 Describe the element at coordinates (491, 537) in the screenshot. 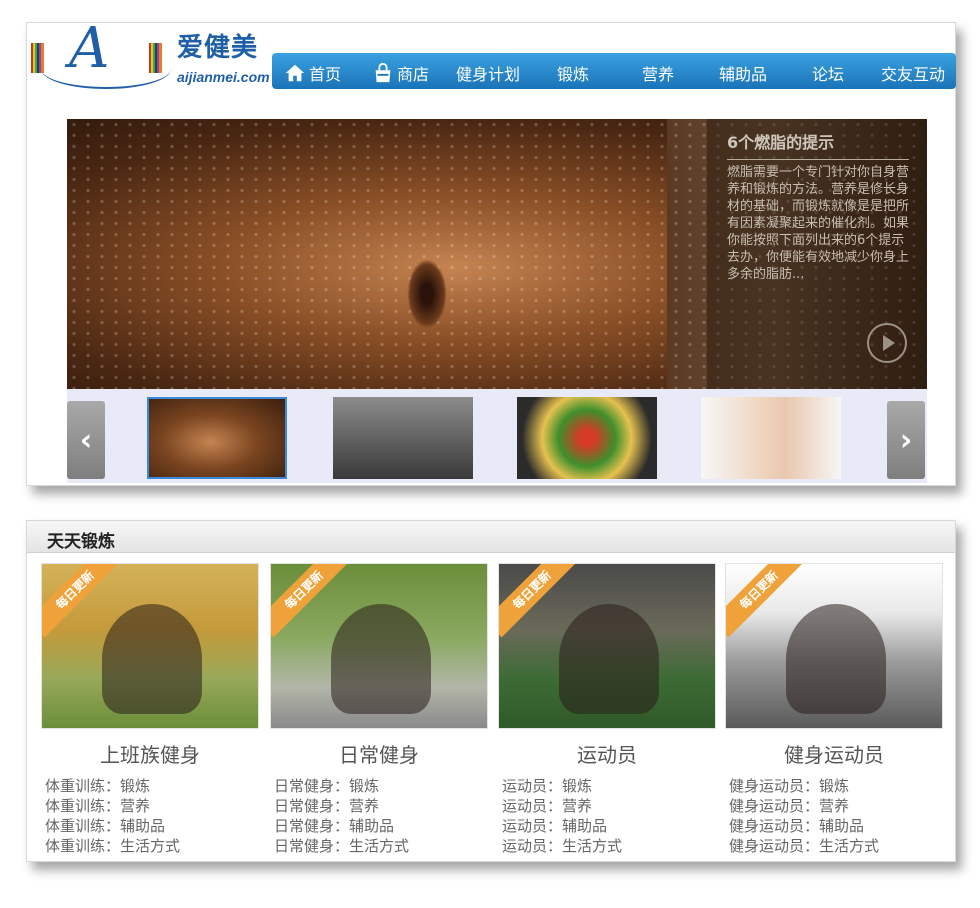

I see `section-title: 天天锻炼` at that location.